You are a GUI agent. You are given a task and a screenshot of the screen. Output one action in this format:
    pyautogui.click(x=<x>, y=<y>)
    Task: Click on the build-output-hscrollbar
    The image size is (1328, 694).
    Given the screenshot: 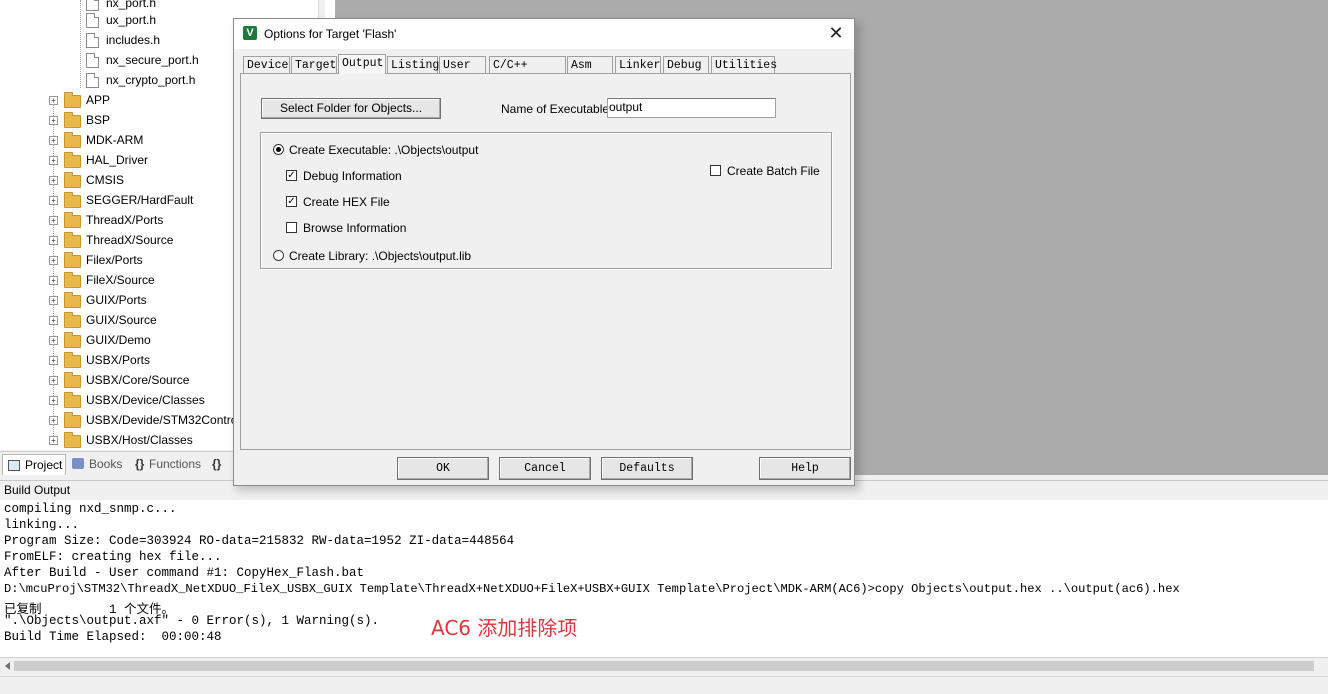 What is the action you would take?
    pyautogui.click(x=664, y=666)
    